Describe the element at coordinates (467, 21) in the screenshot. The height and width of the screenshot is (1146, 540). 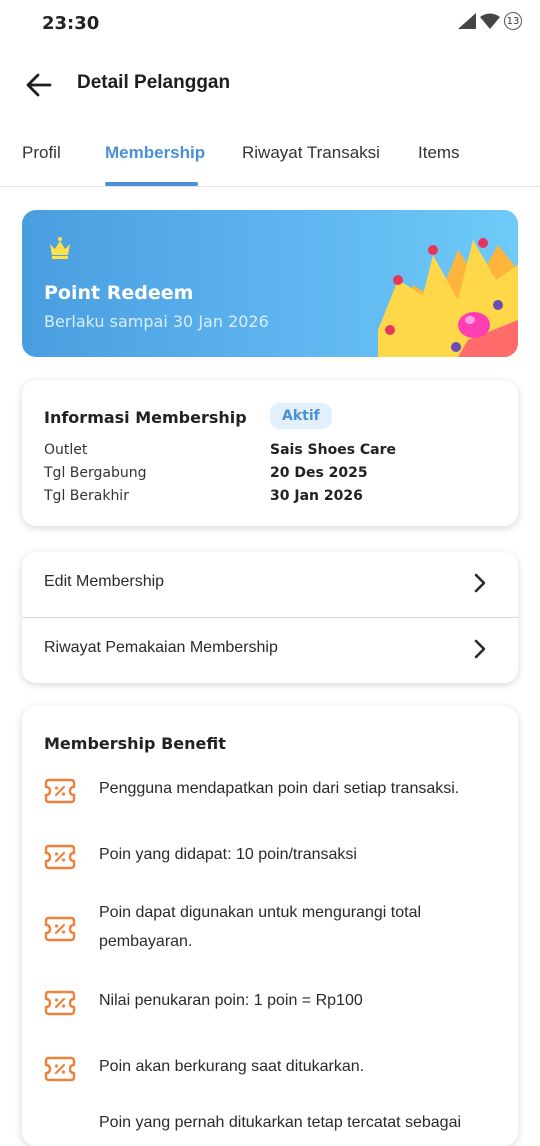
I see `signal-icon` at that location.